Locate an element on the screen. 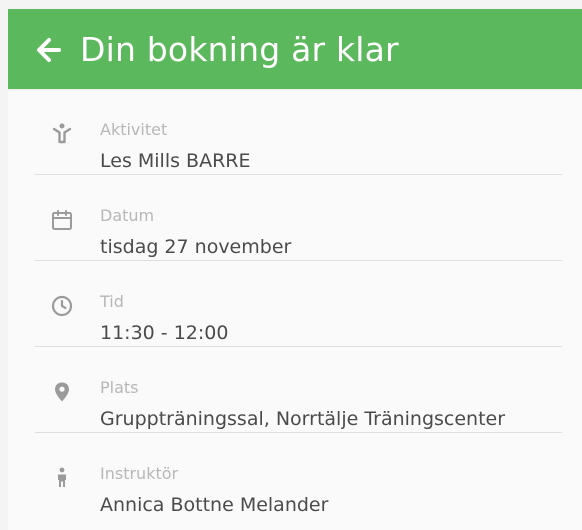 This screenshot has height=530, width=582. detail-value-date: tisdag 27 november is located at coordinates (196, 247).